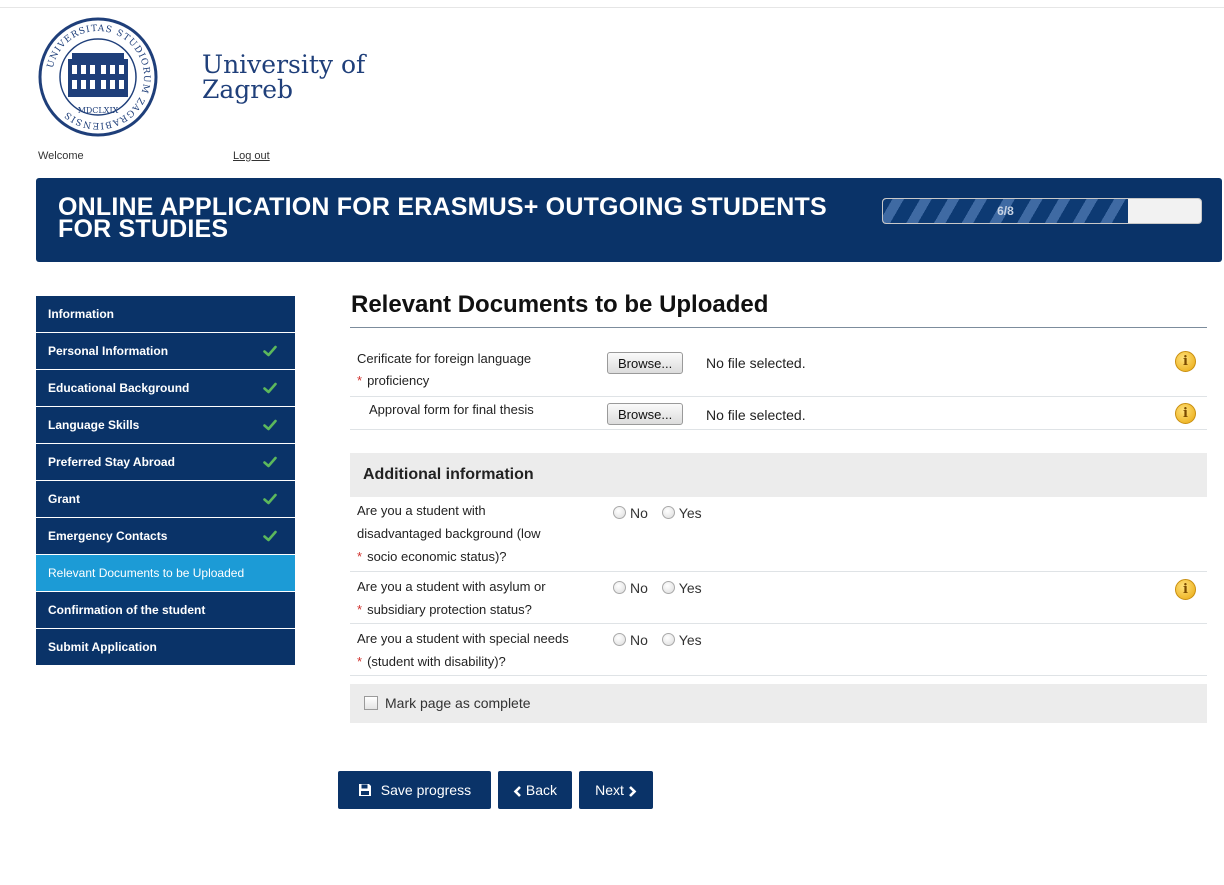  I want to click on question-line: (student with disability)?, so click(436, 661).